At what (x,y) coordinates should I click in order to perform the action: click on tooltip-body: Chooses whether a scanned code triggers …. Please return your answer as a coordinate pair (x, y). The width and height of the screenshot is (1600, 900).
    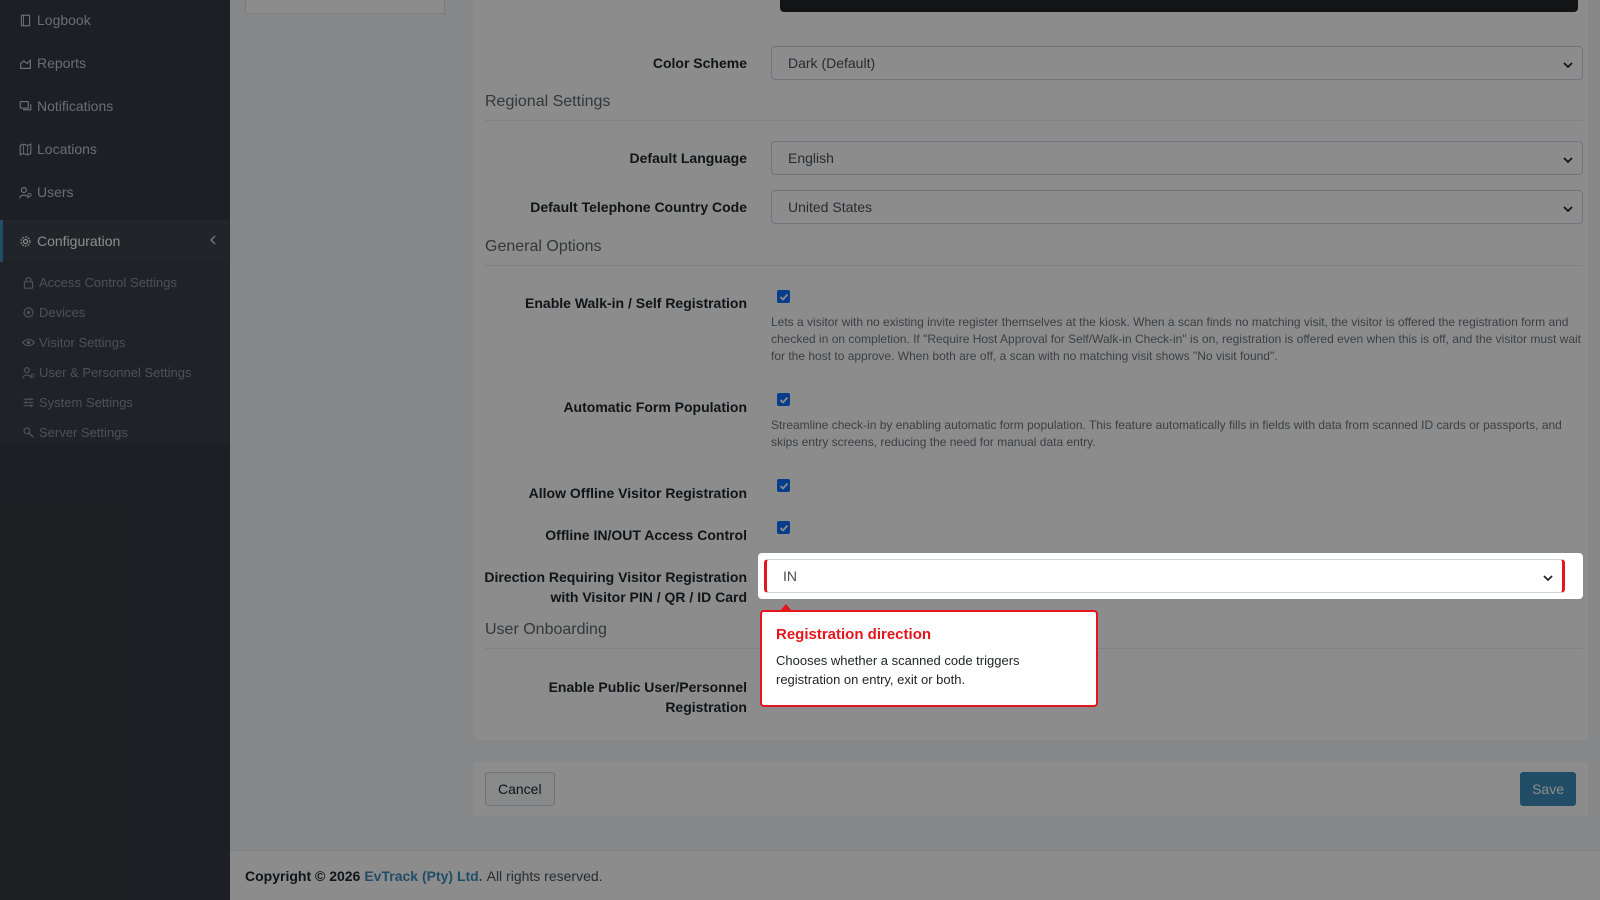
    Looking at the image, I should click on (898, 670).